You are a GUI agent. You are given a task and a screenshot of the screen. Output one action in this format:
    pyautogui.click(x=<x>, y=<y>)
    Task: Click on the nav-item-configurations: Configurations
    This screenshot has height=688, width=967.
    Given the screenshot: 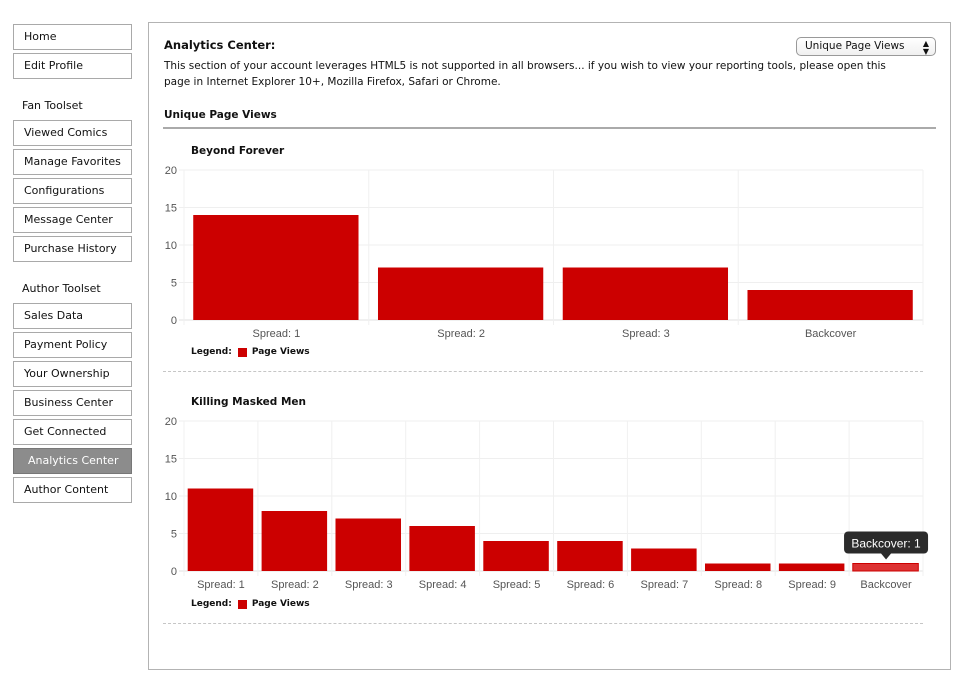 What is the action you would take?
    pyautogui.click(x=72, y=191)
    